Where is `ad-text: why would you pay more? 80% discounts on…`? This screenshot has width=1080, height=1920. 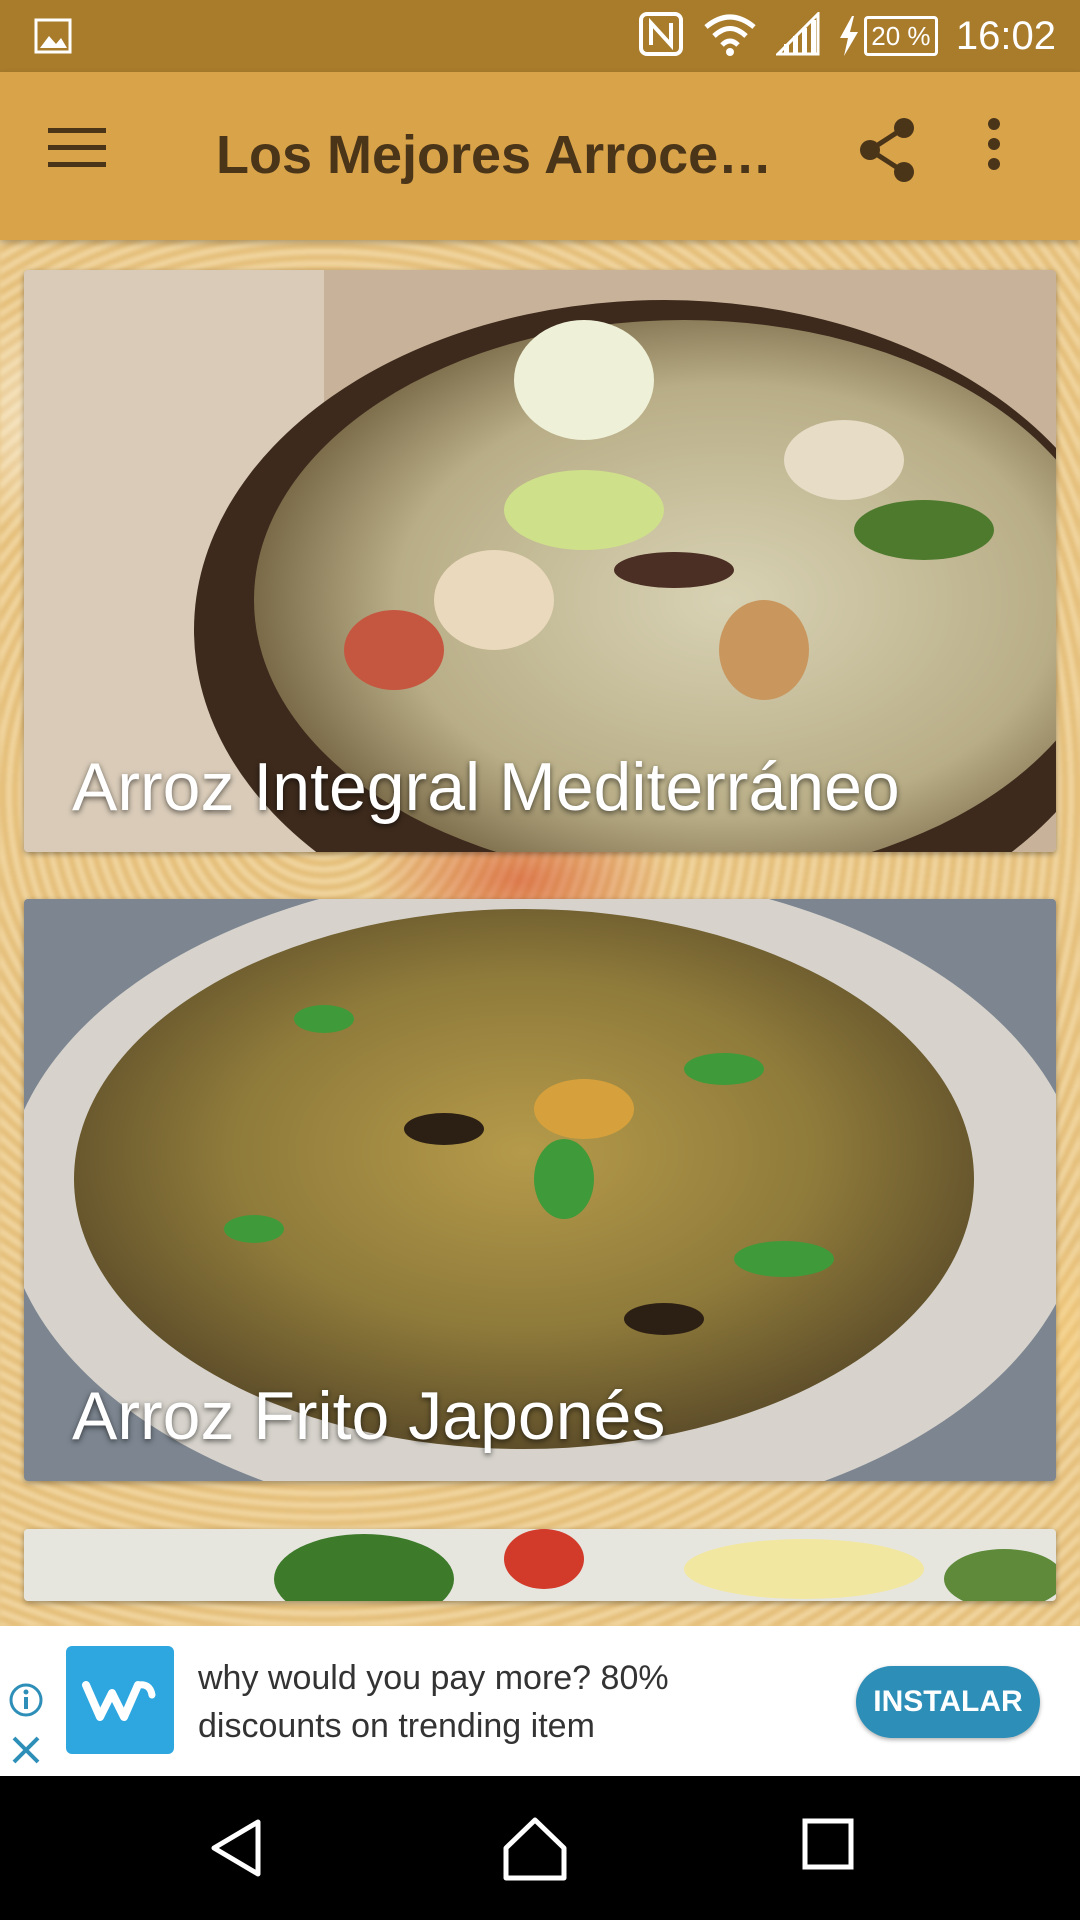 ad-text: why would you pay more? 80% discounts on… is located at coordinates (458, 1702).